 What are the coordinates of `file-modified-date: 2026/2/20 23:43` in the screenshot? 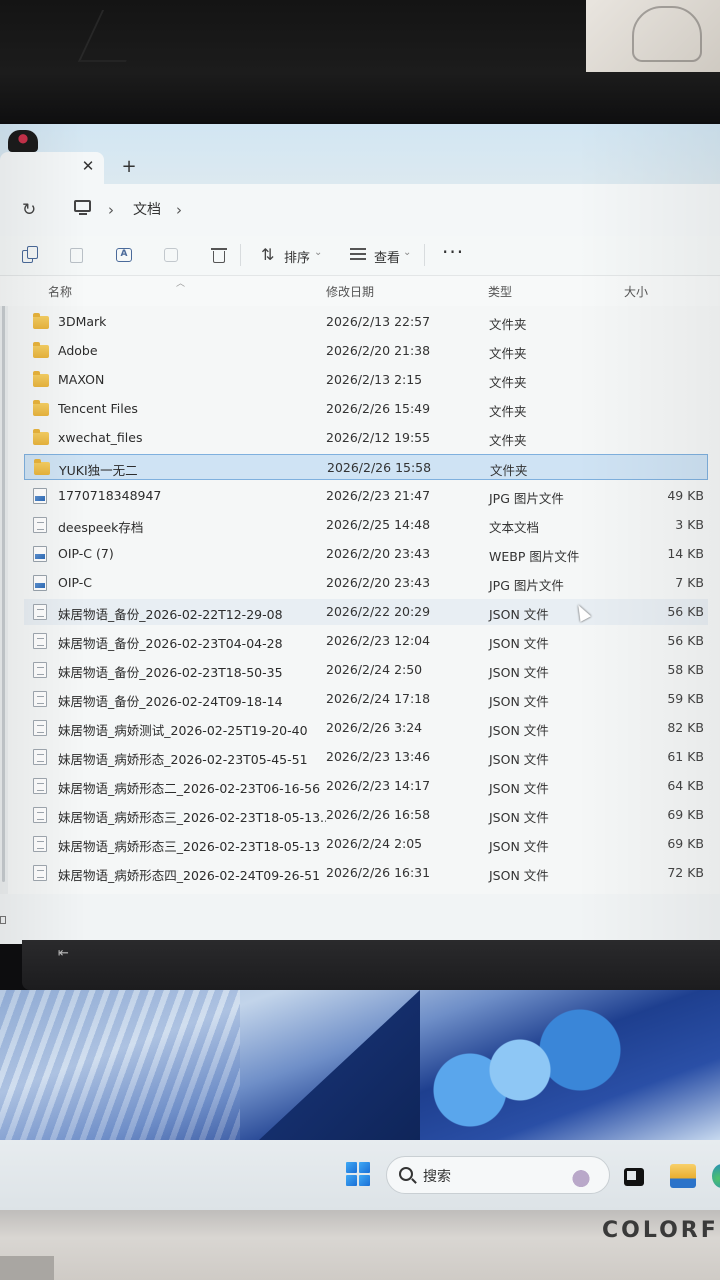 It's located at (378, 553).